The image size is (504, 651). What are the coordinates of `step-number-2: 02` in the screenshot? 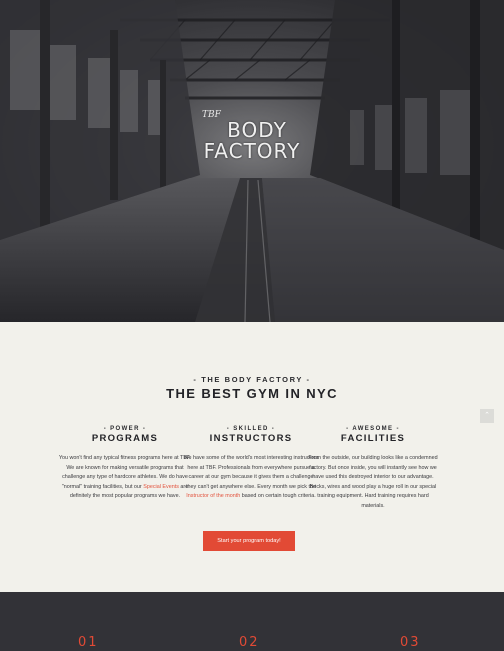 It's located at (249, 642).